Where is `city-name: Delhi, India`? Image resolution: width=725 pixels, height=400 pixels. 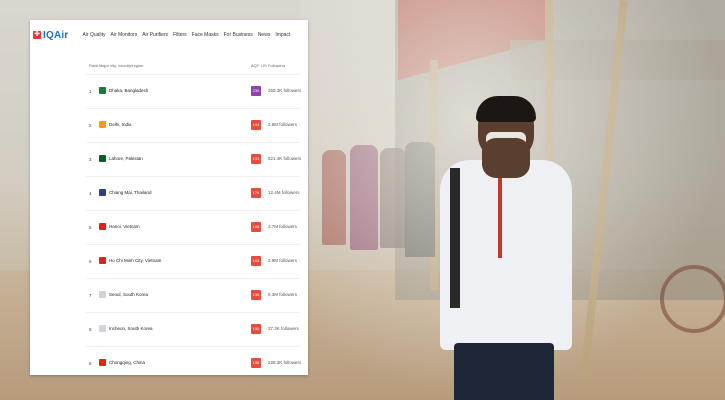
city-name: Delhi, India is located at coordinates (120, 124).